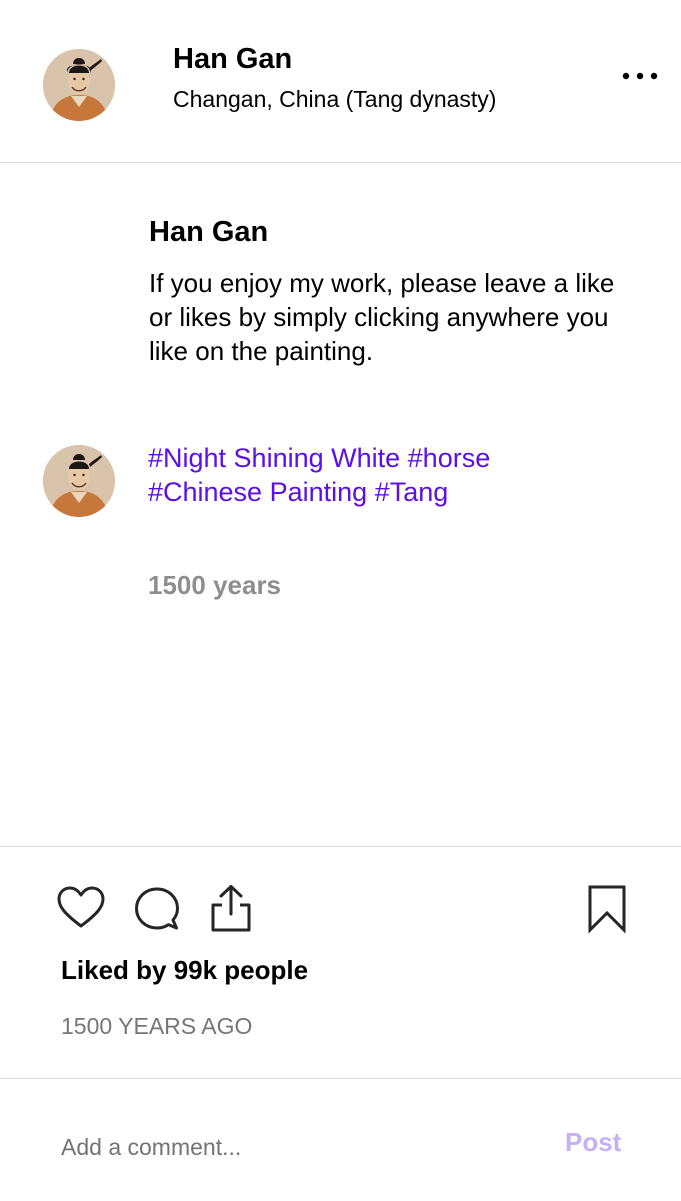  I want to click on like-button, so click(81, 908).